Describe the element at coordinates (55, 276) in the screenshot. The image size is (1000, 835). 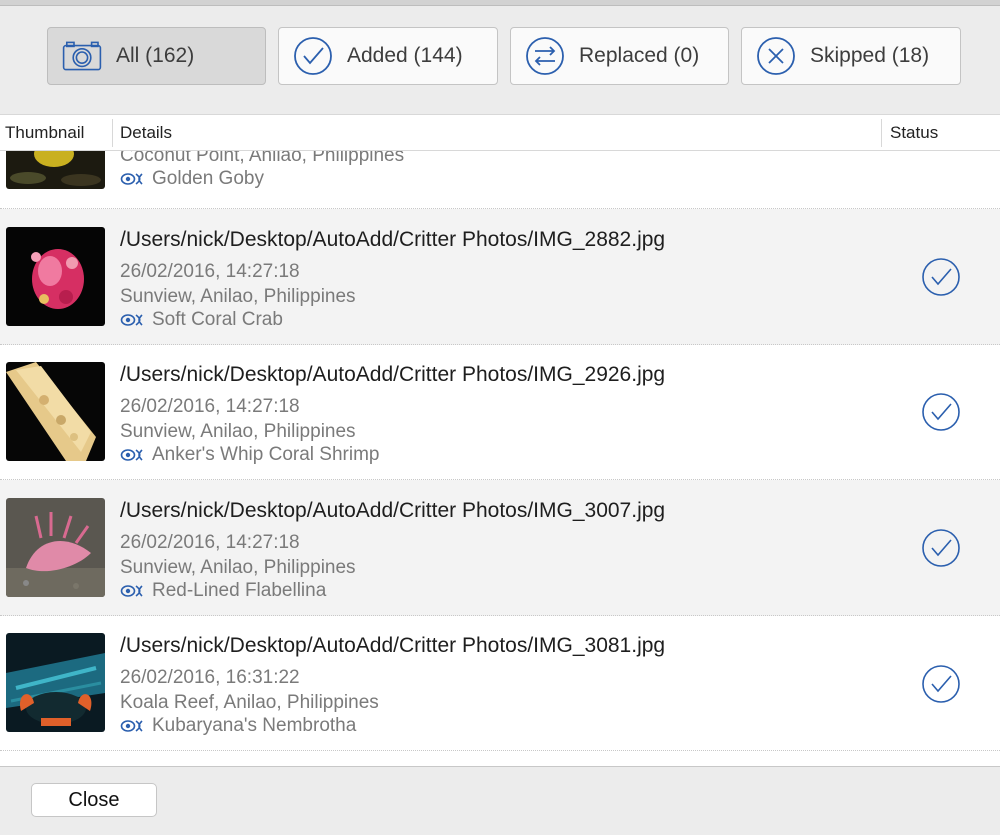
I see `thumbnail-soft-coral-crab` at that location.